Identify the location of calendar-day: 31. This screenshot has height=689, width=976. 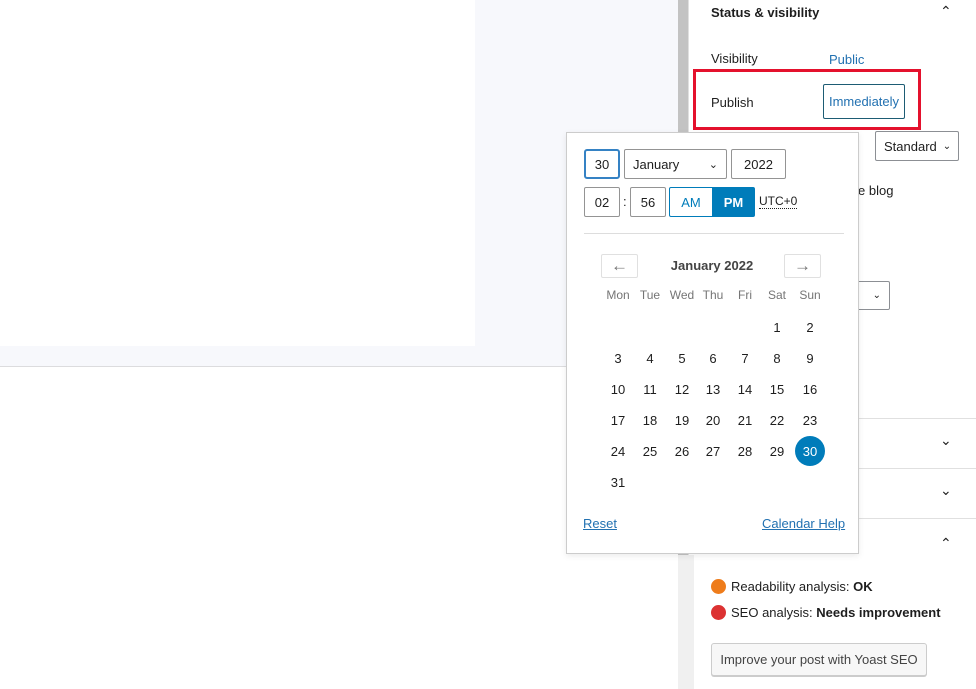
(618, 482).